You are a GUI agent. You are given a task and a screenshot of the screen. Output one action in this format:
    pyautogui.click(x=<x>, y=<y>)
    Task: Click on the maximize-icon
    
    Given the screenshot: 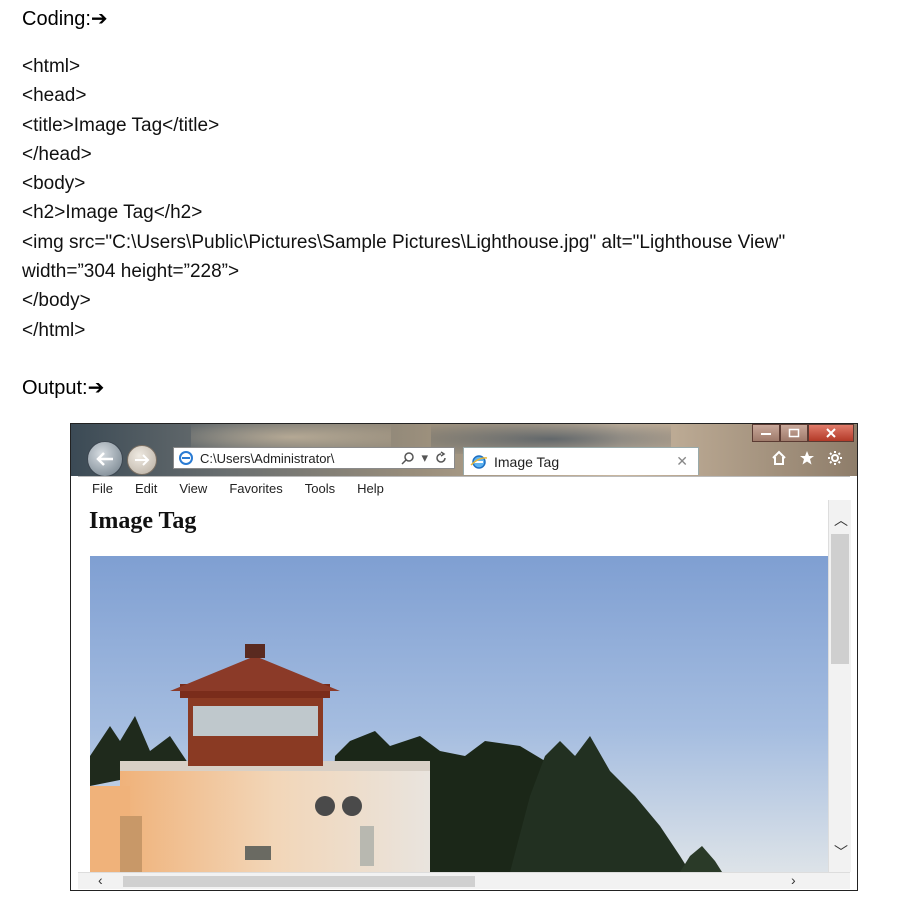 What is the action you would take?
    pyautogui.click(x=794, y=433)
    